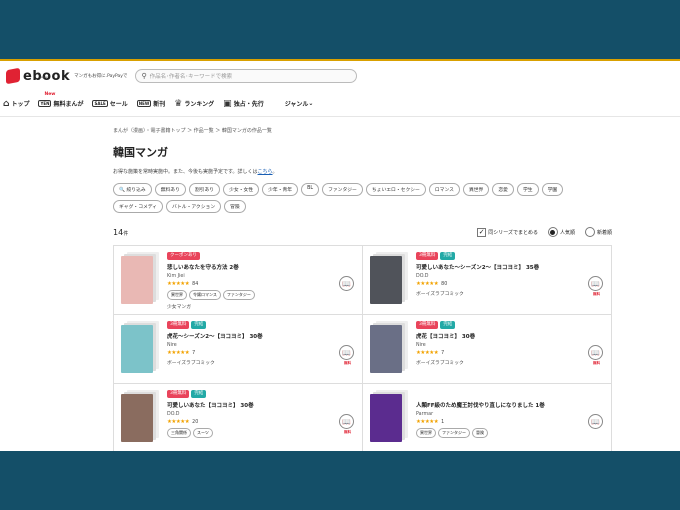 The image size is (680, 510). I want to click on book-title: 可愛しいあなた【ヨコヨミ】 30巻, so click(247, 405).